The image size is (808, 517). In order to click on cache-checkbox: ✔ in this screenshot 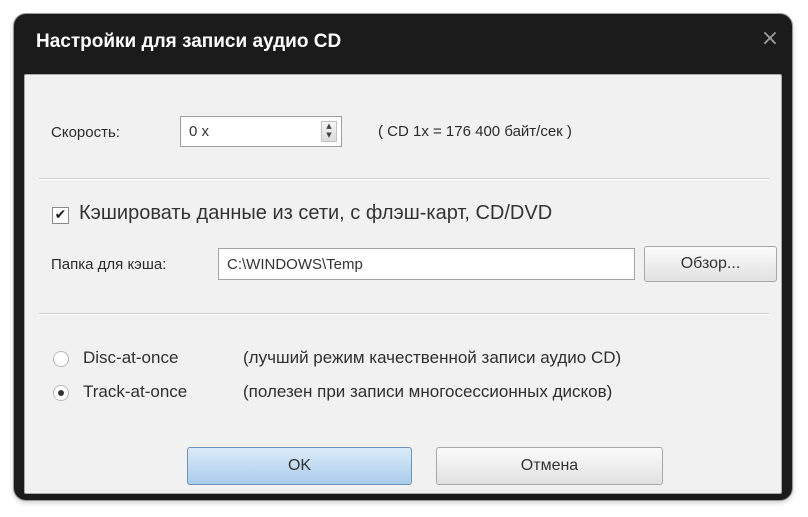, I will do `click(60, 215)`.